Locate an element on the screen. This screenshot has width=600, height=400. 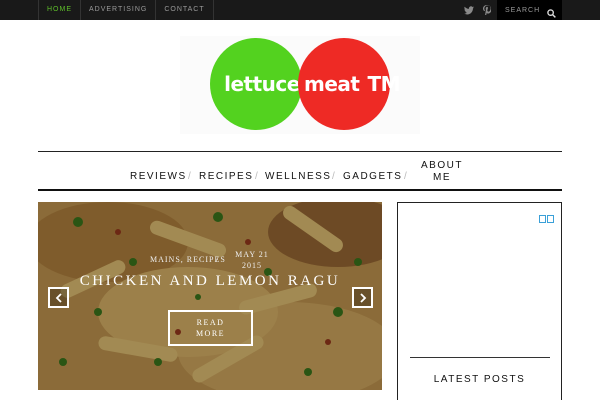
top-bar: HOME ADVERTISING CONTACT is located at coordinates (300, 10).